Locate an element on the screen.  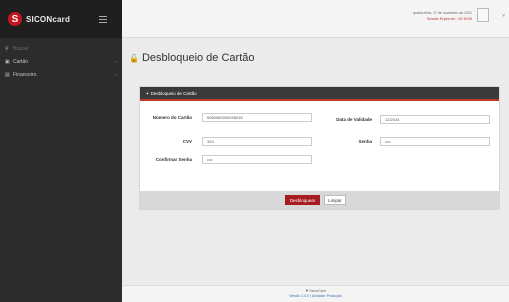
sidebar-item-label: Cartão is located at coordinates (21, 61).